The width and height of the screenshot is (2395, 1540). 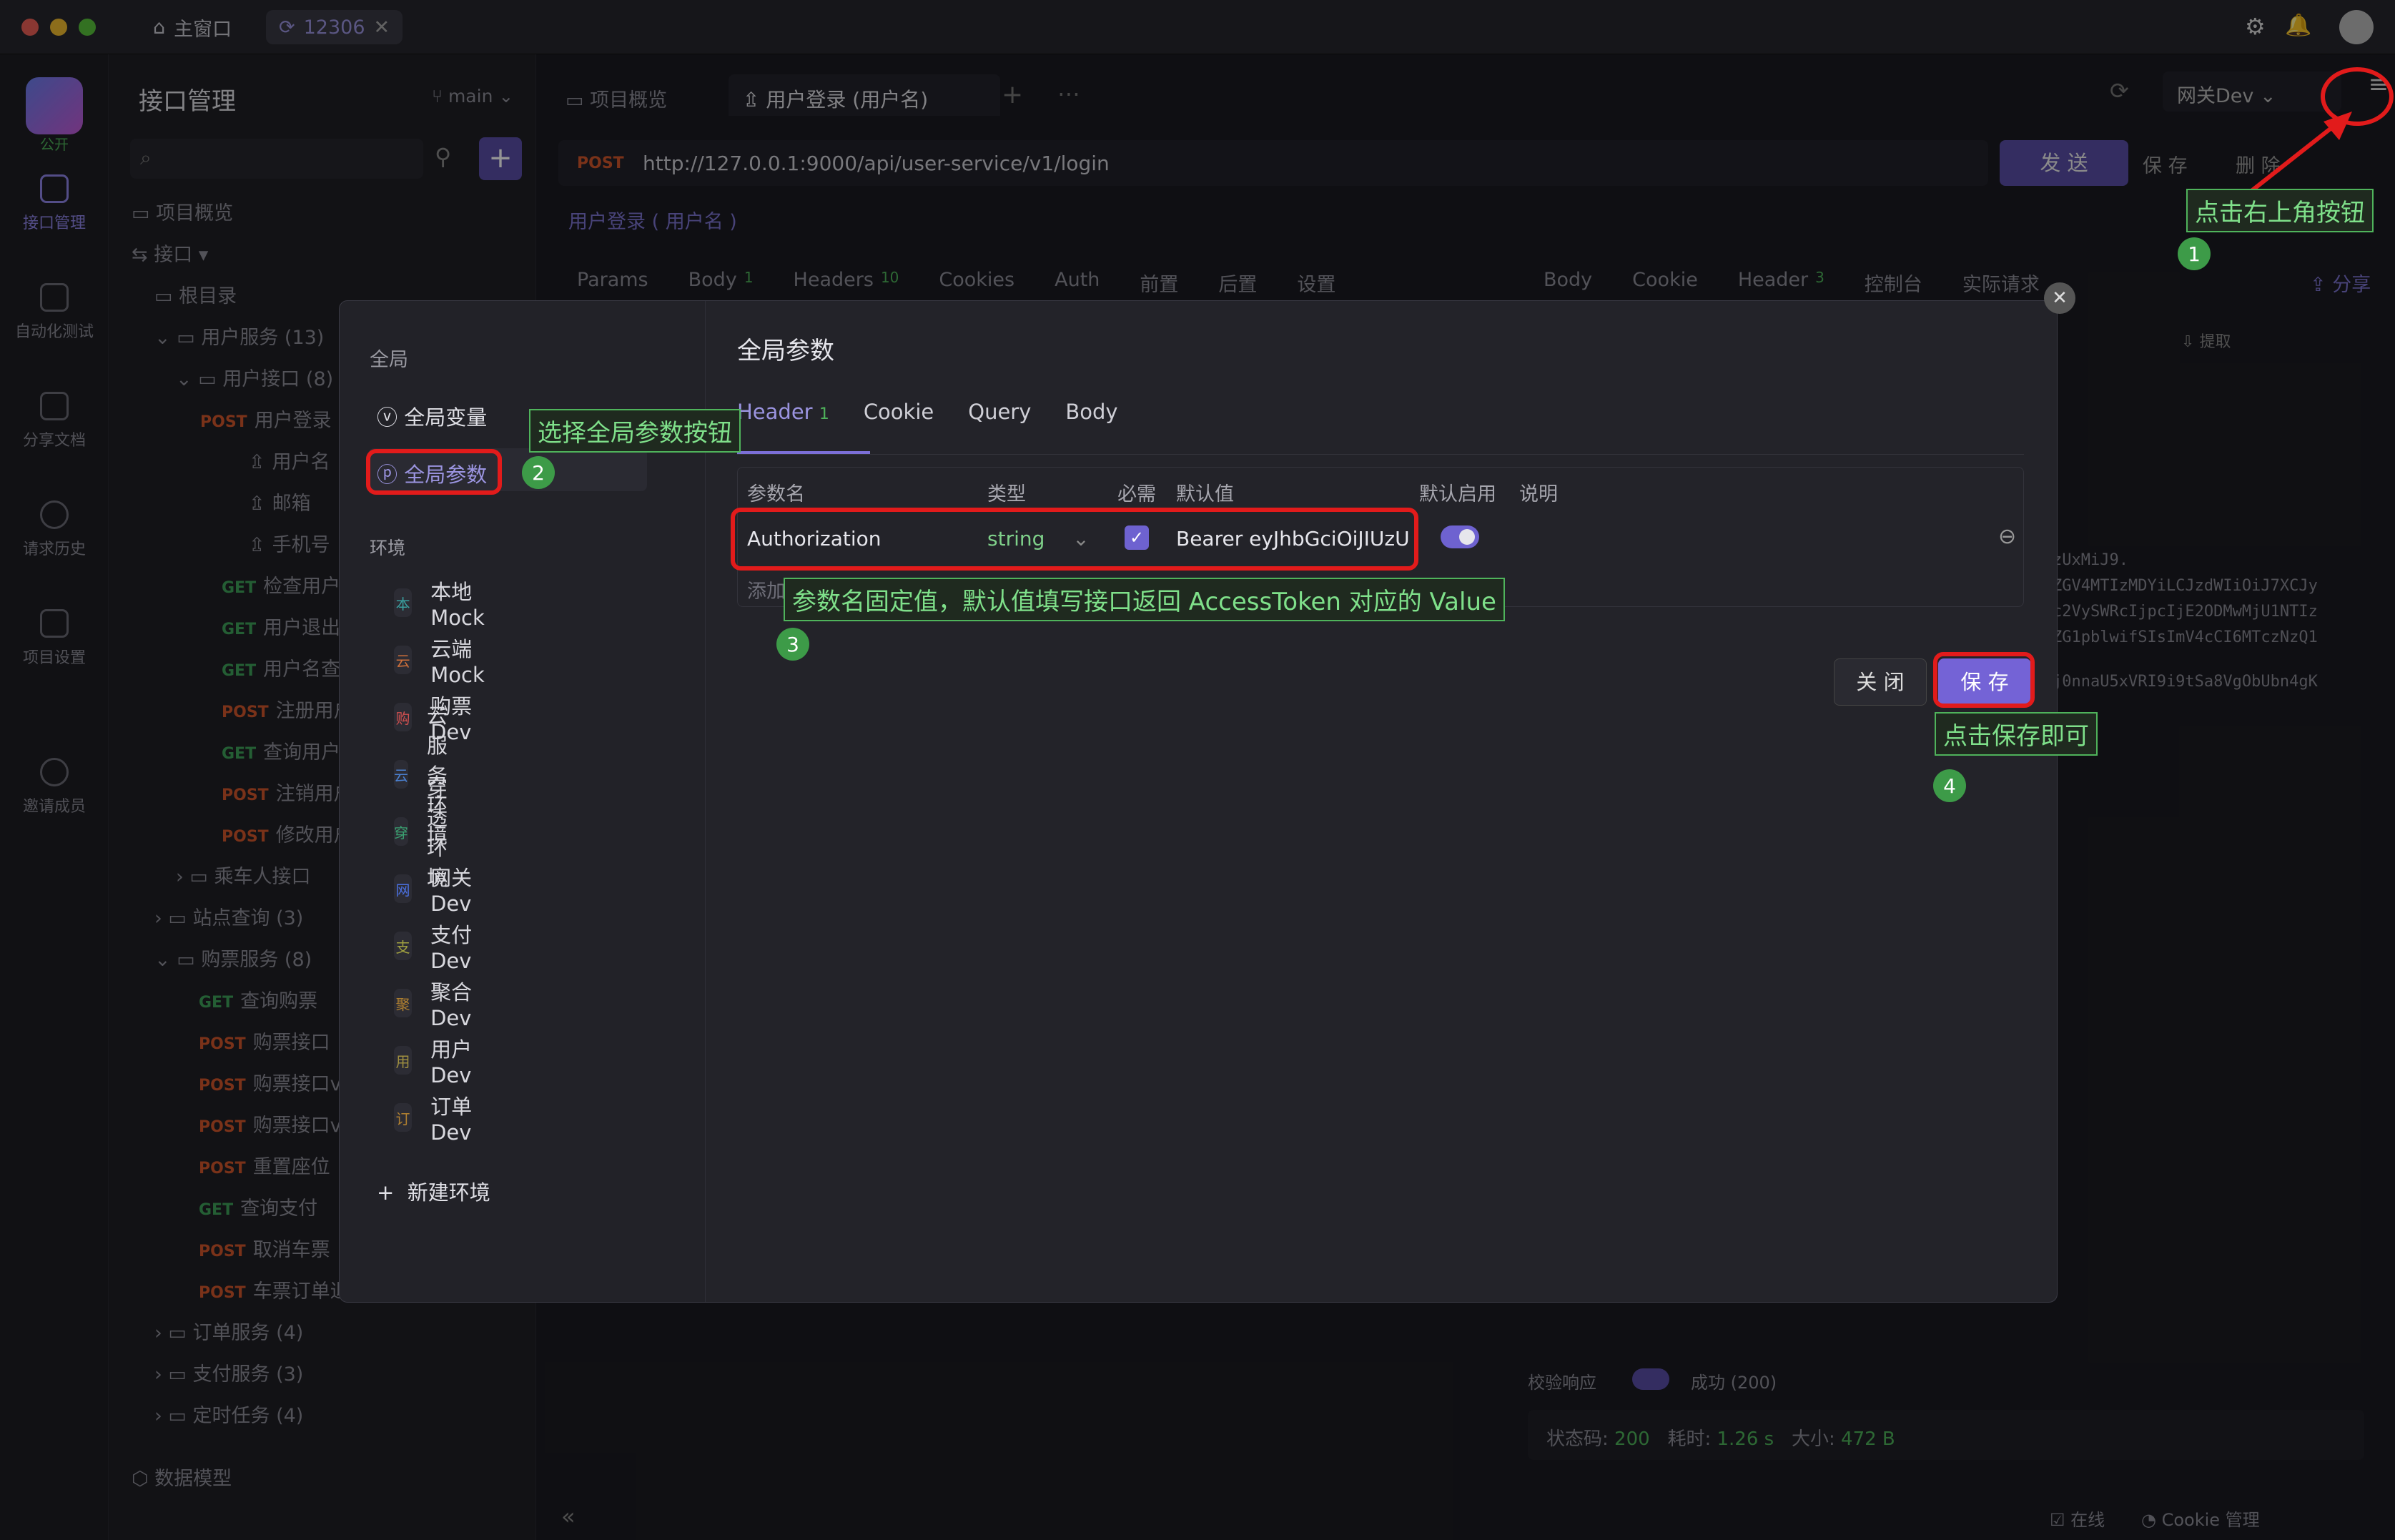 I want to click on annotation-num-4: 4, so click(x=1949, y=785).